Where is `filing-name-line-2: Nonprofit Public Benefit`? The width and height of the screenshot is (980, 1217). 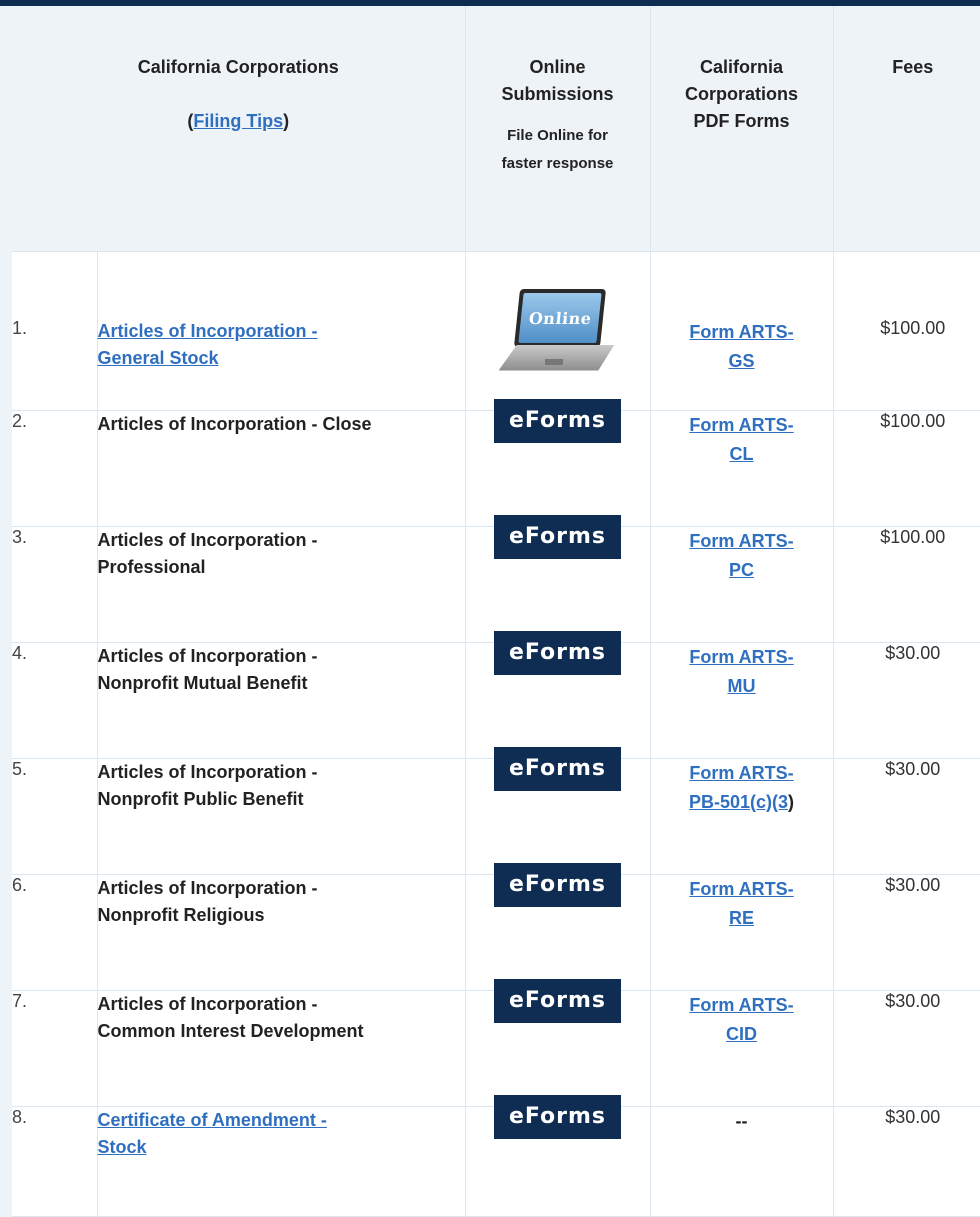 filing-name-line-2: Nonprofit Public Benefit is located at coordinates (200, 798).